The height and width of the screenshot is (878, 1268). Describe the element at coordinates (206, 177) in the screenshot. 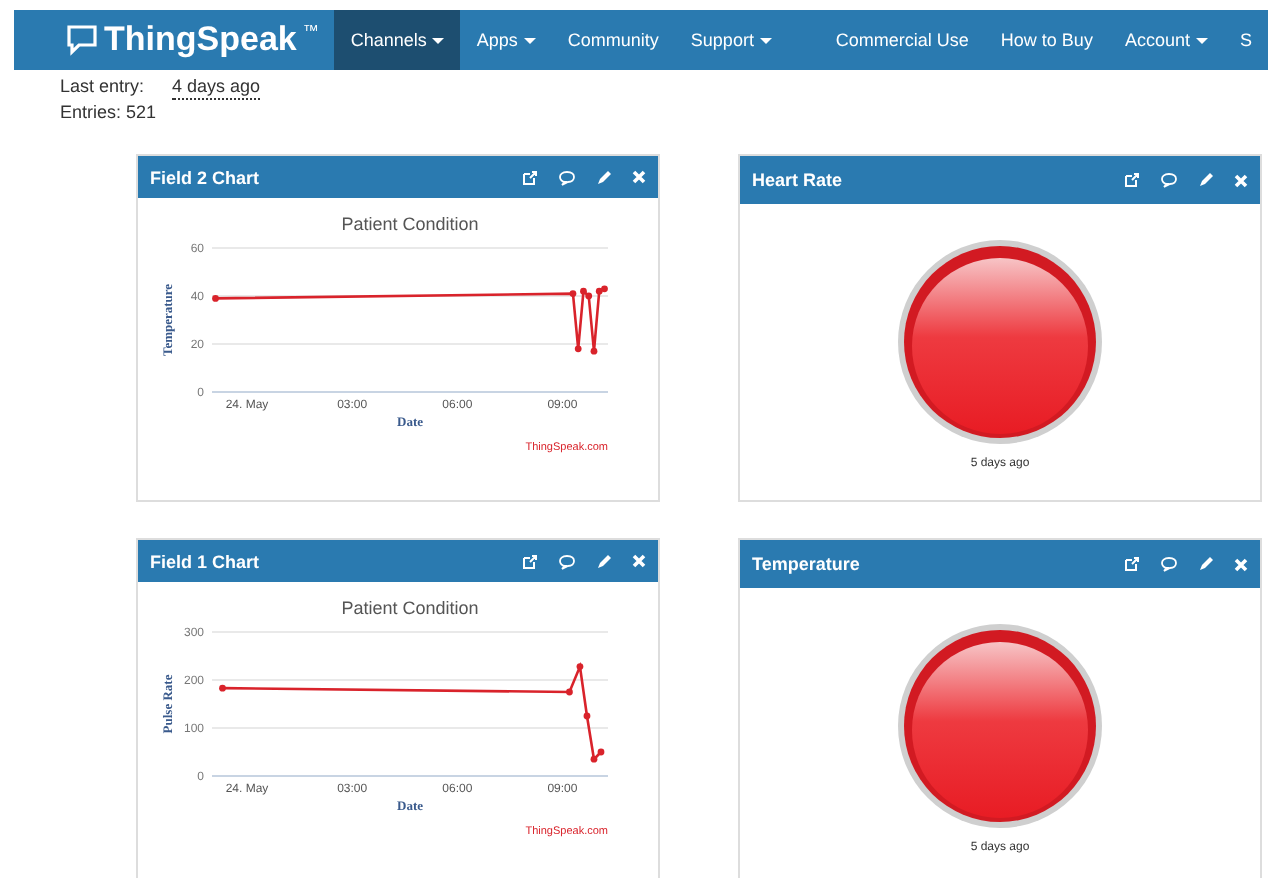

I see `card-title: Field 2 Chart` at that location.